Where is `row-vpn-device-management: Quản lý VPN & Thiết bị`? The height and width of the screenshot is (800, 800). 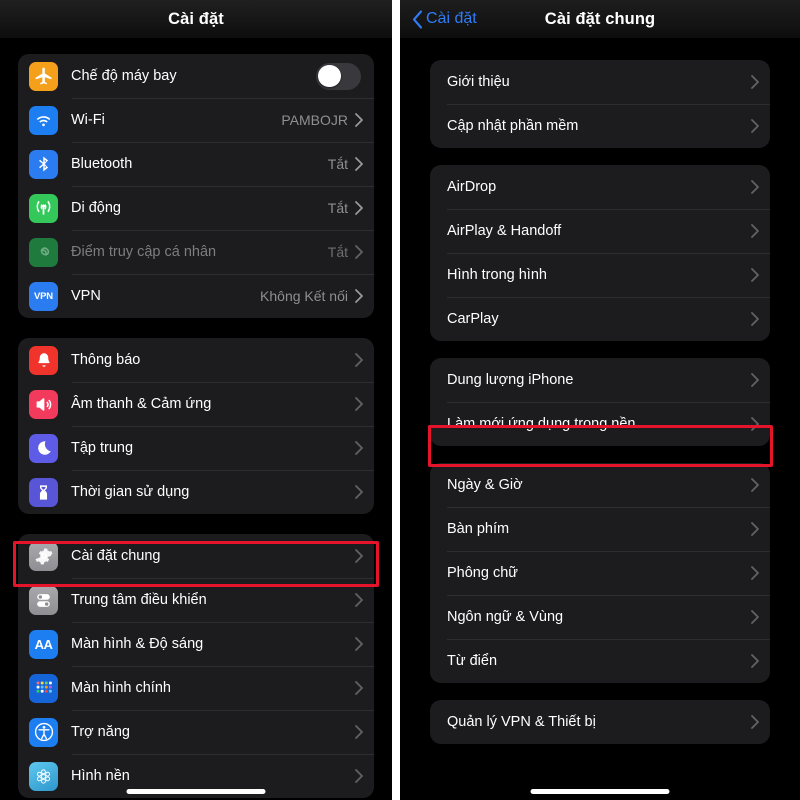
row-vpn-device-management: Quản lý VPN & Thiết bị is located at coordinates (600, 722).